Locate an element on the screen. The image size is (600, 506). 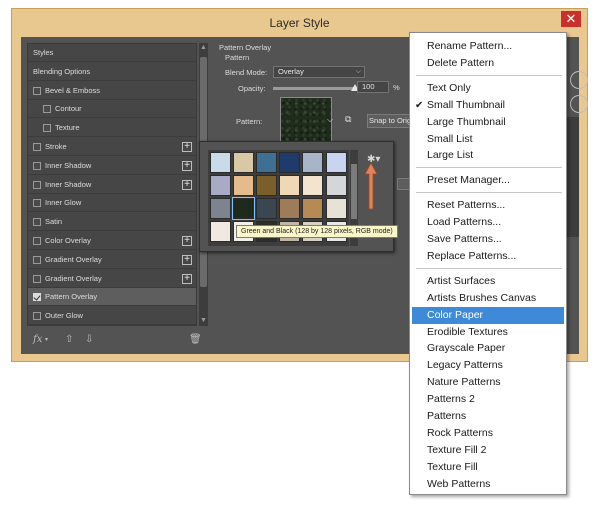
style-item-stroke: Stroke + is located at coordinates (112, 147).